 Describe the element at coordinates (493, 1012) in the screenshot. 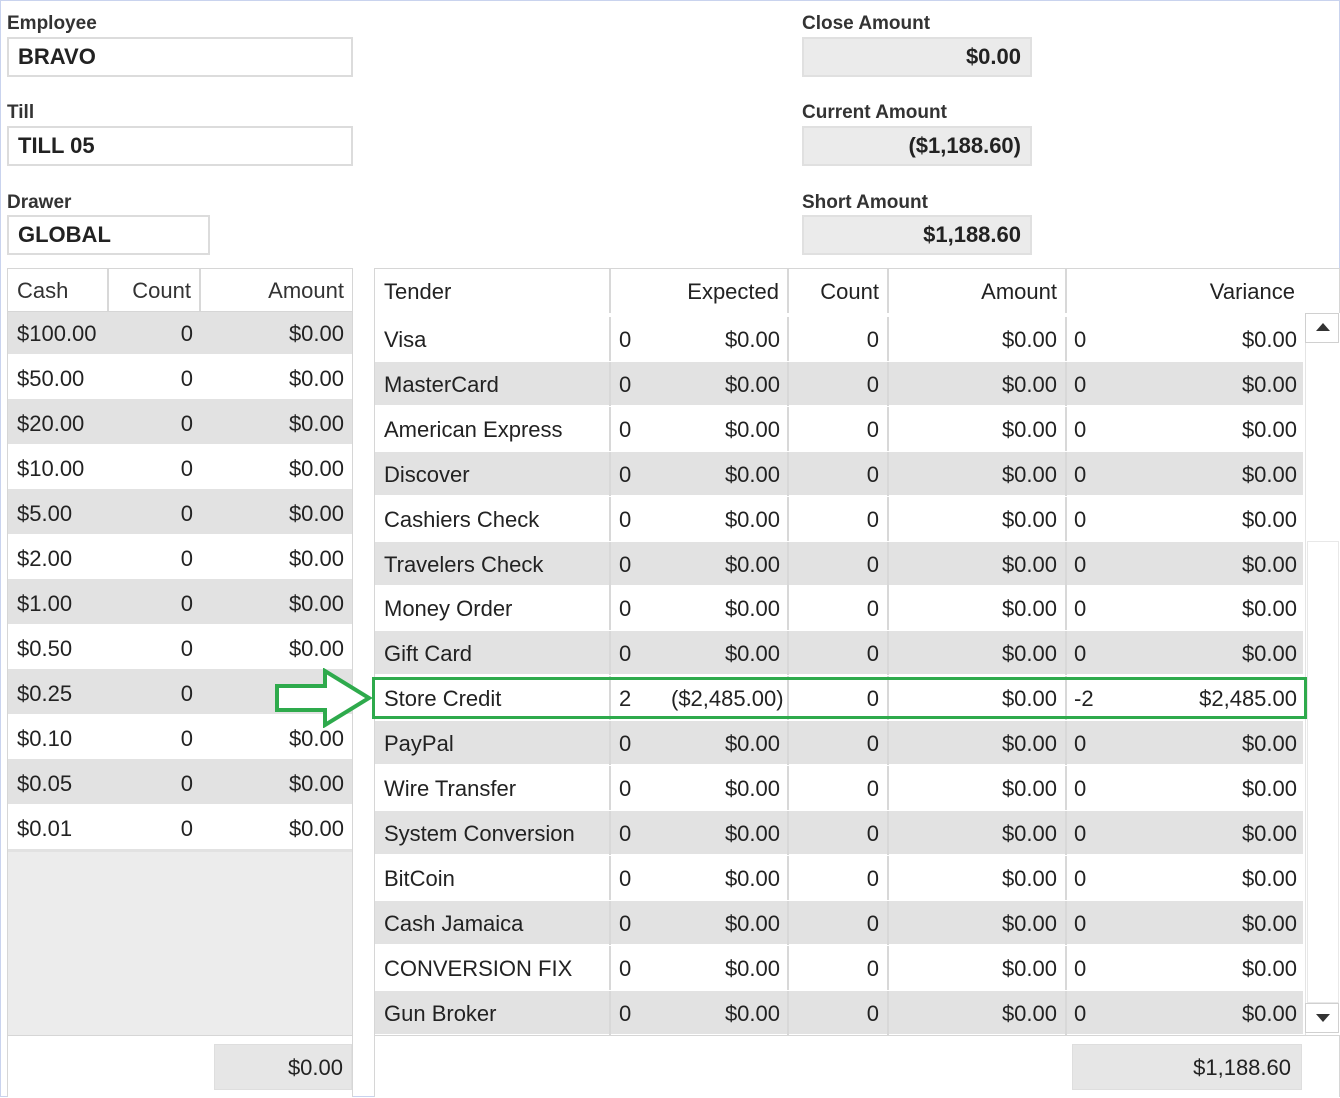

I see `tender-name: Gun Broker` at that location.